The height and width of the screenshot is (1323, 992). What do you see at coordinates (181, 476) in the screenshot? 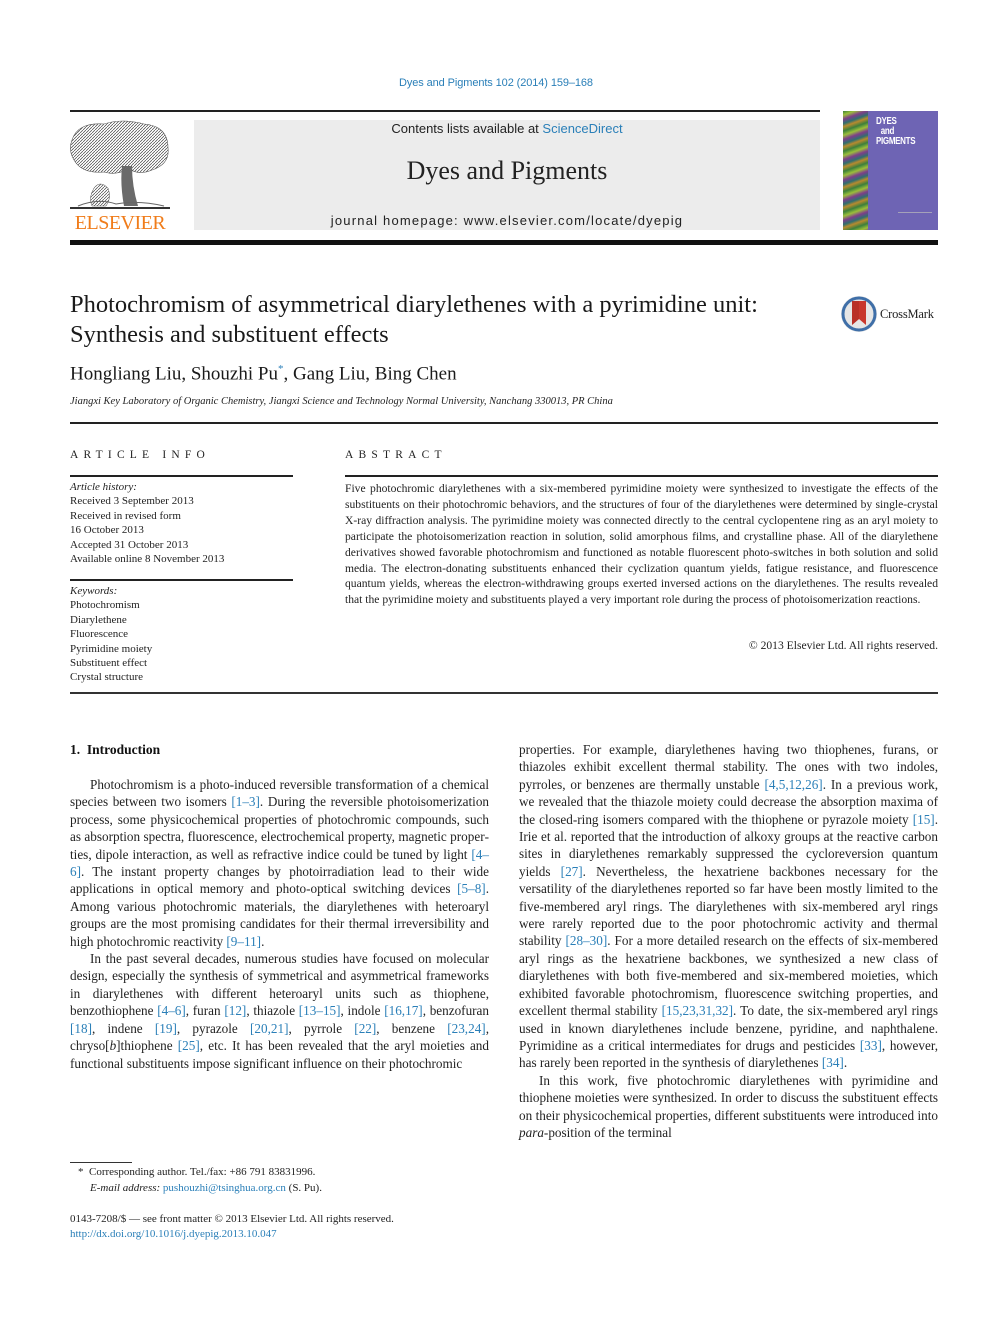
I see `article-info-rule` at bounding box center [181, 476].